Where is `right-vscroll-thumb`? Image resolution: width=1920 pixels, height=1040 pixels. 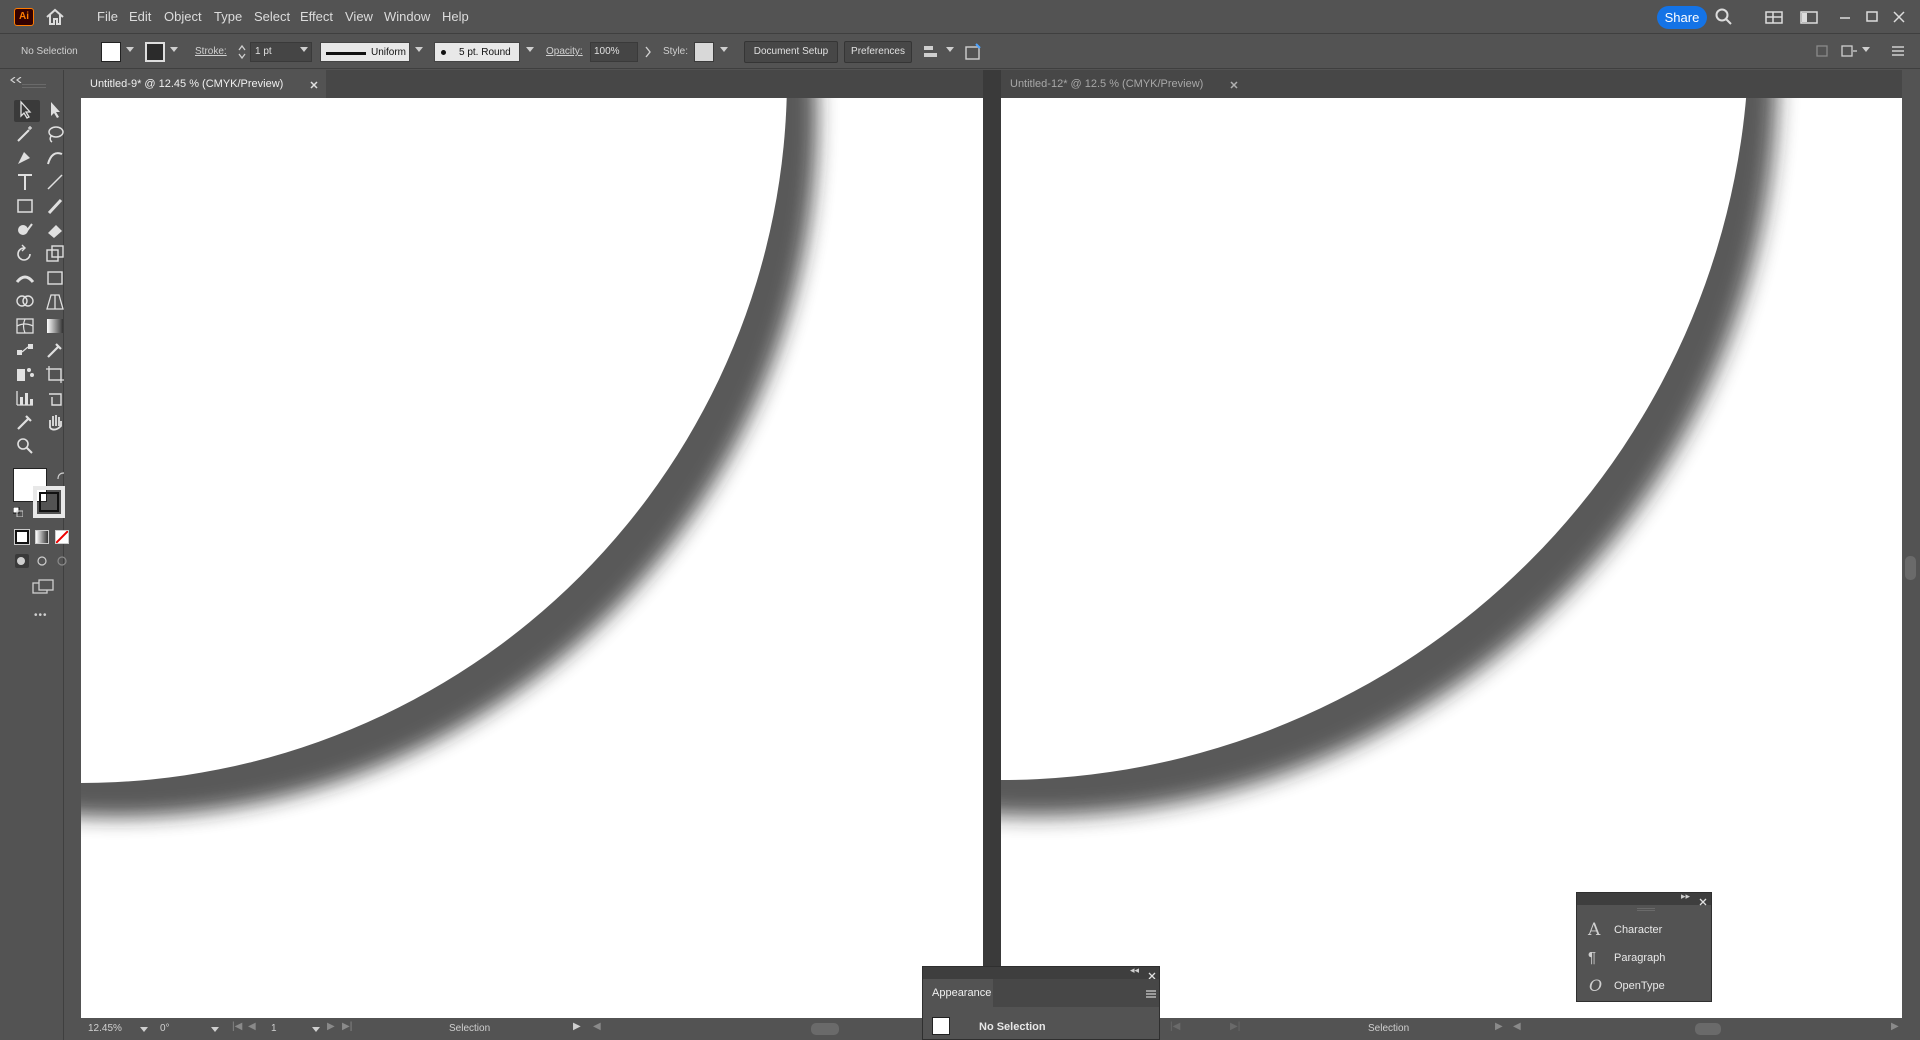 right-vscroll-thumb is located at coordinates (1910, 568).